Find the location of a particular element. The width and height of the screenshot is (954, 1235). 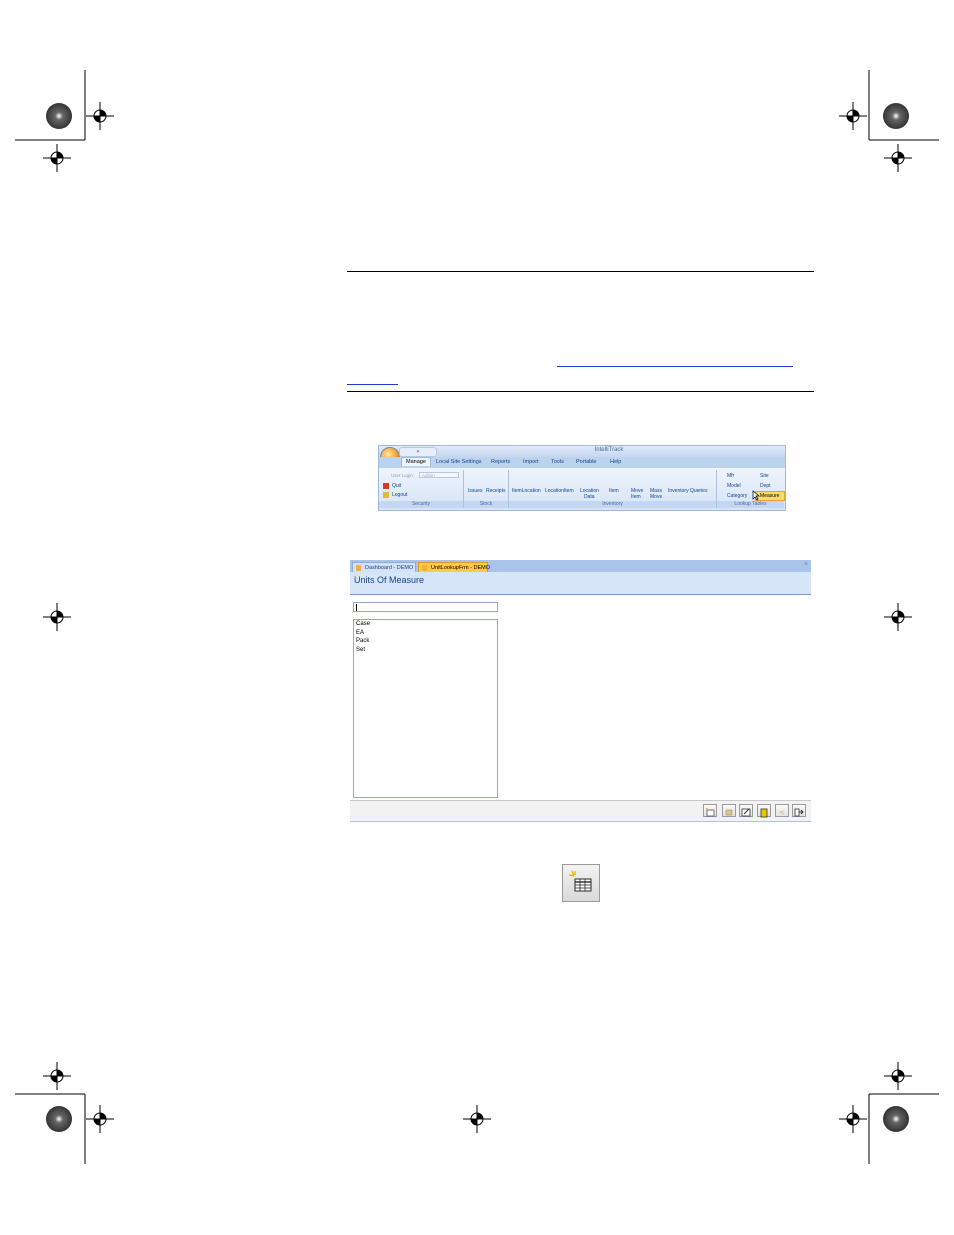

undo-button is located at coordinates (782, 810).